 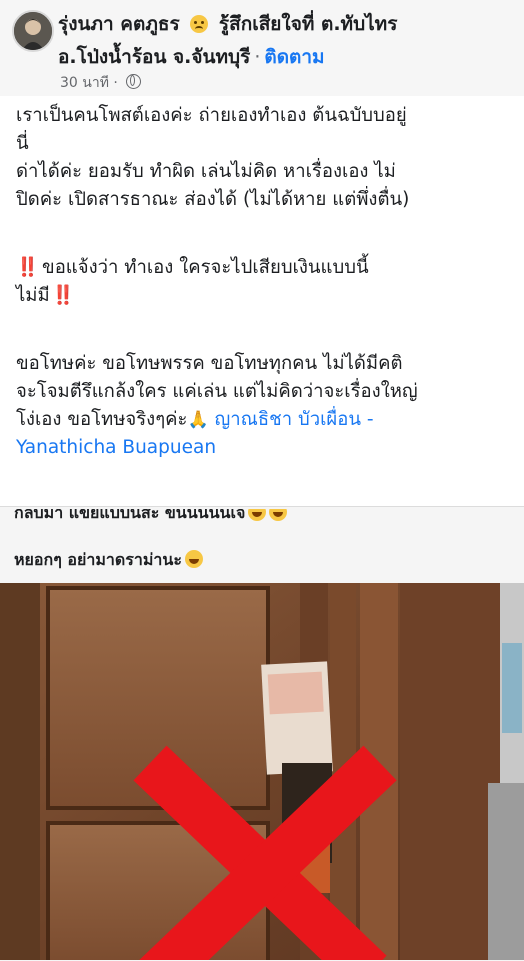 What do you see at coordinates (33, 295) in the screenshot?
I see `post-line-text: ไม่มี` at bounding box center [33, 295].